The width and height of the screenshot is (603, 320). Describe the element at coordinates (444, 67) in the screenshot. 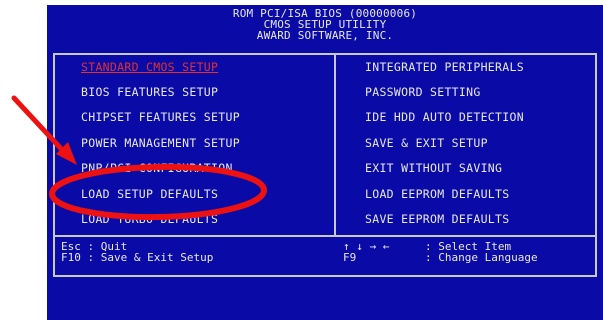

I see `menu-item-integrated-peripherals: INTEGRATED PERIPHERALS` at that location.